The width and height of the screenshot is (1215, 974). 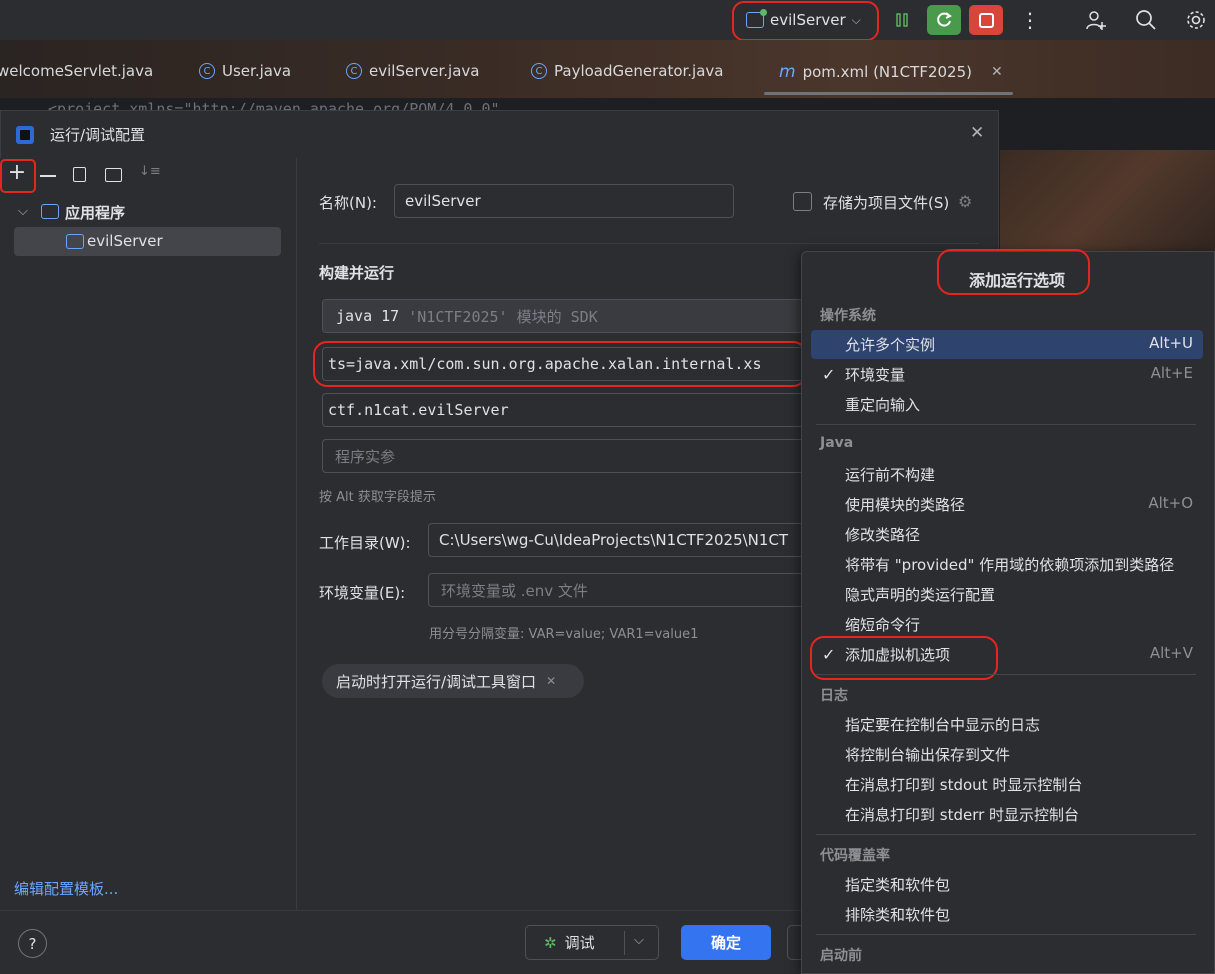 I want to click on new-folder-icon, so click(x=113, y=175).